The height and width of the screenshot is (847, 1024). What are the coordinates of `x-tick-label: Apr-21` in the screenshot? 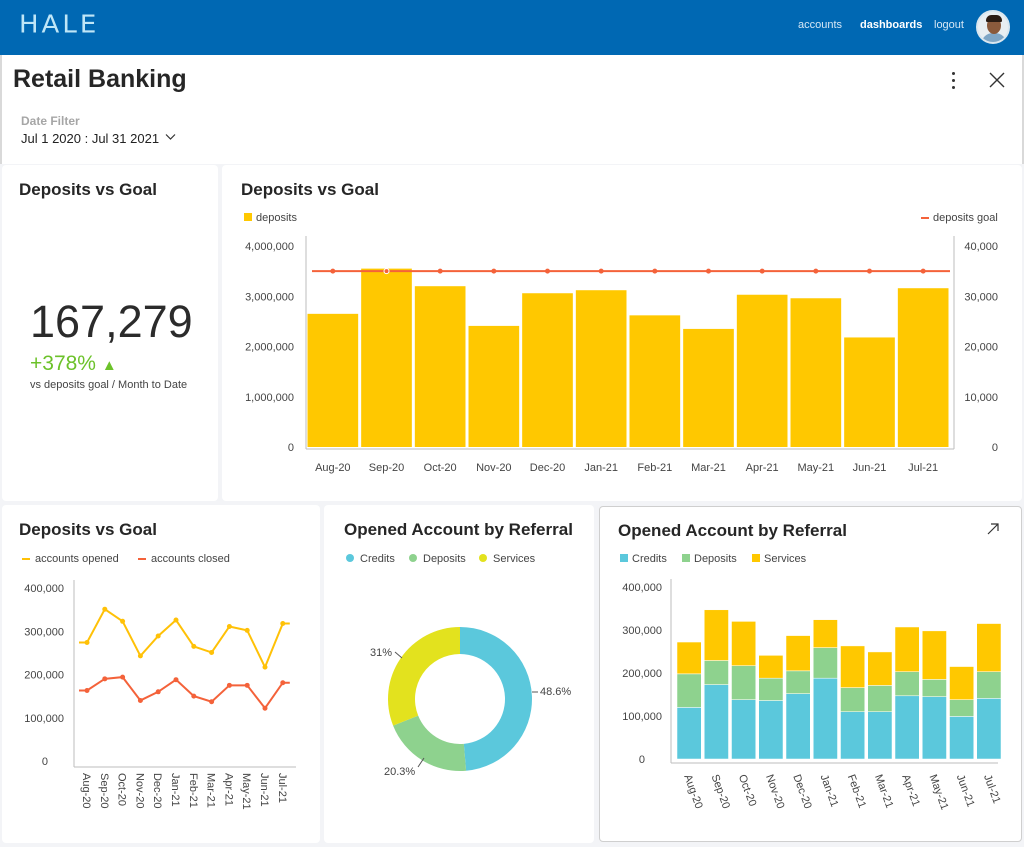 It's located at (910, 790).